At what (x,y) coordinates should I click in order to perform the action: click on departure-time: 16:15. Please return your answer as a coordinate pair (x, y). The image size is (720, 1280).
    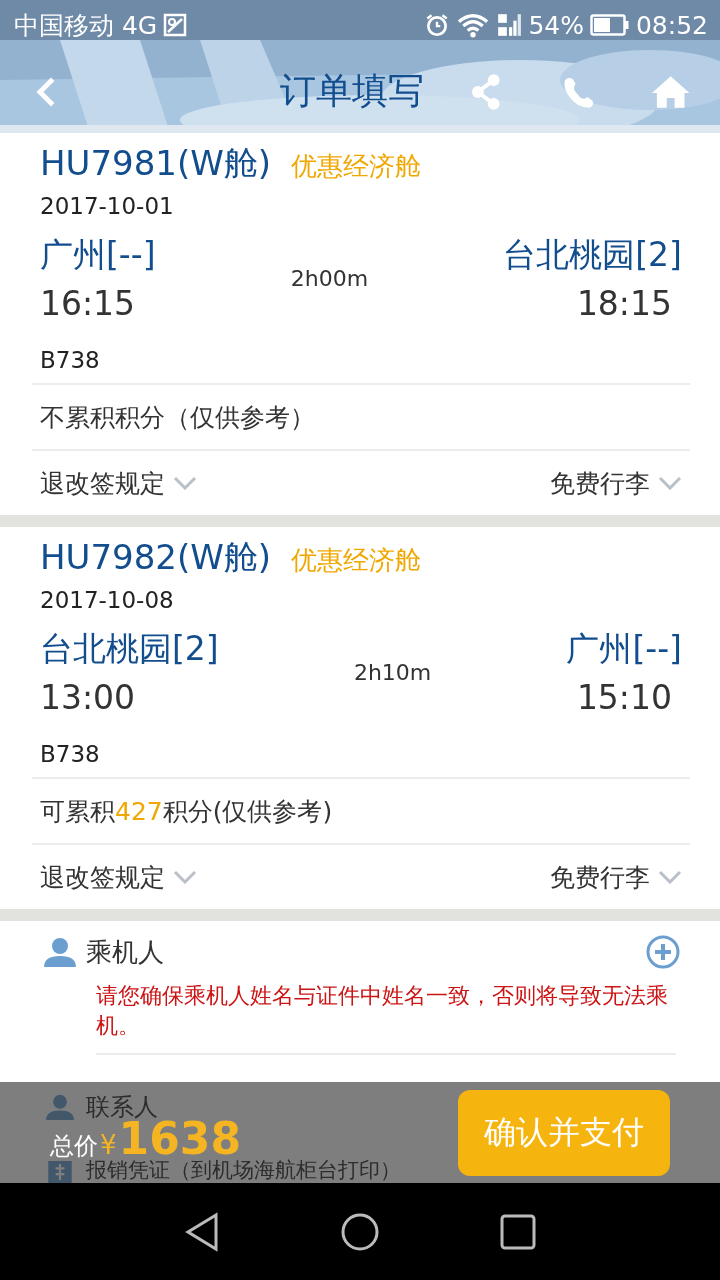
    Looking at the image, I should click on (88, 303).